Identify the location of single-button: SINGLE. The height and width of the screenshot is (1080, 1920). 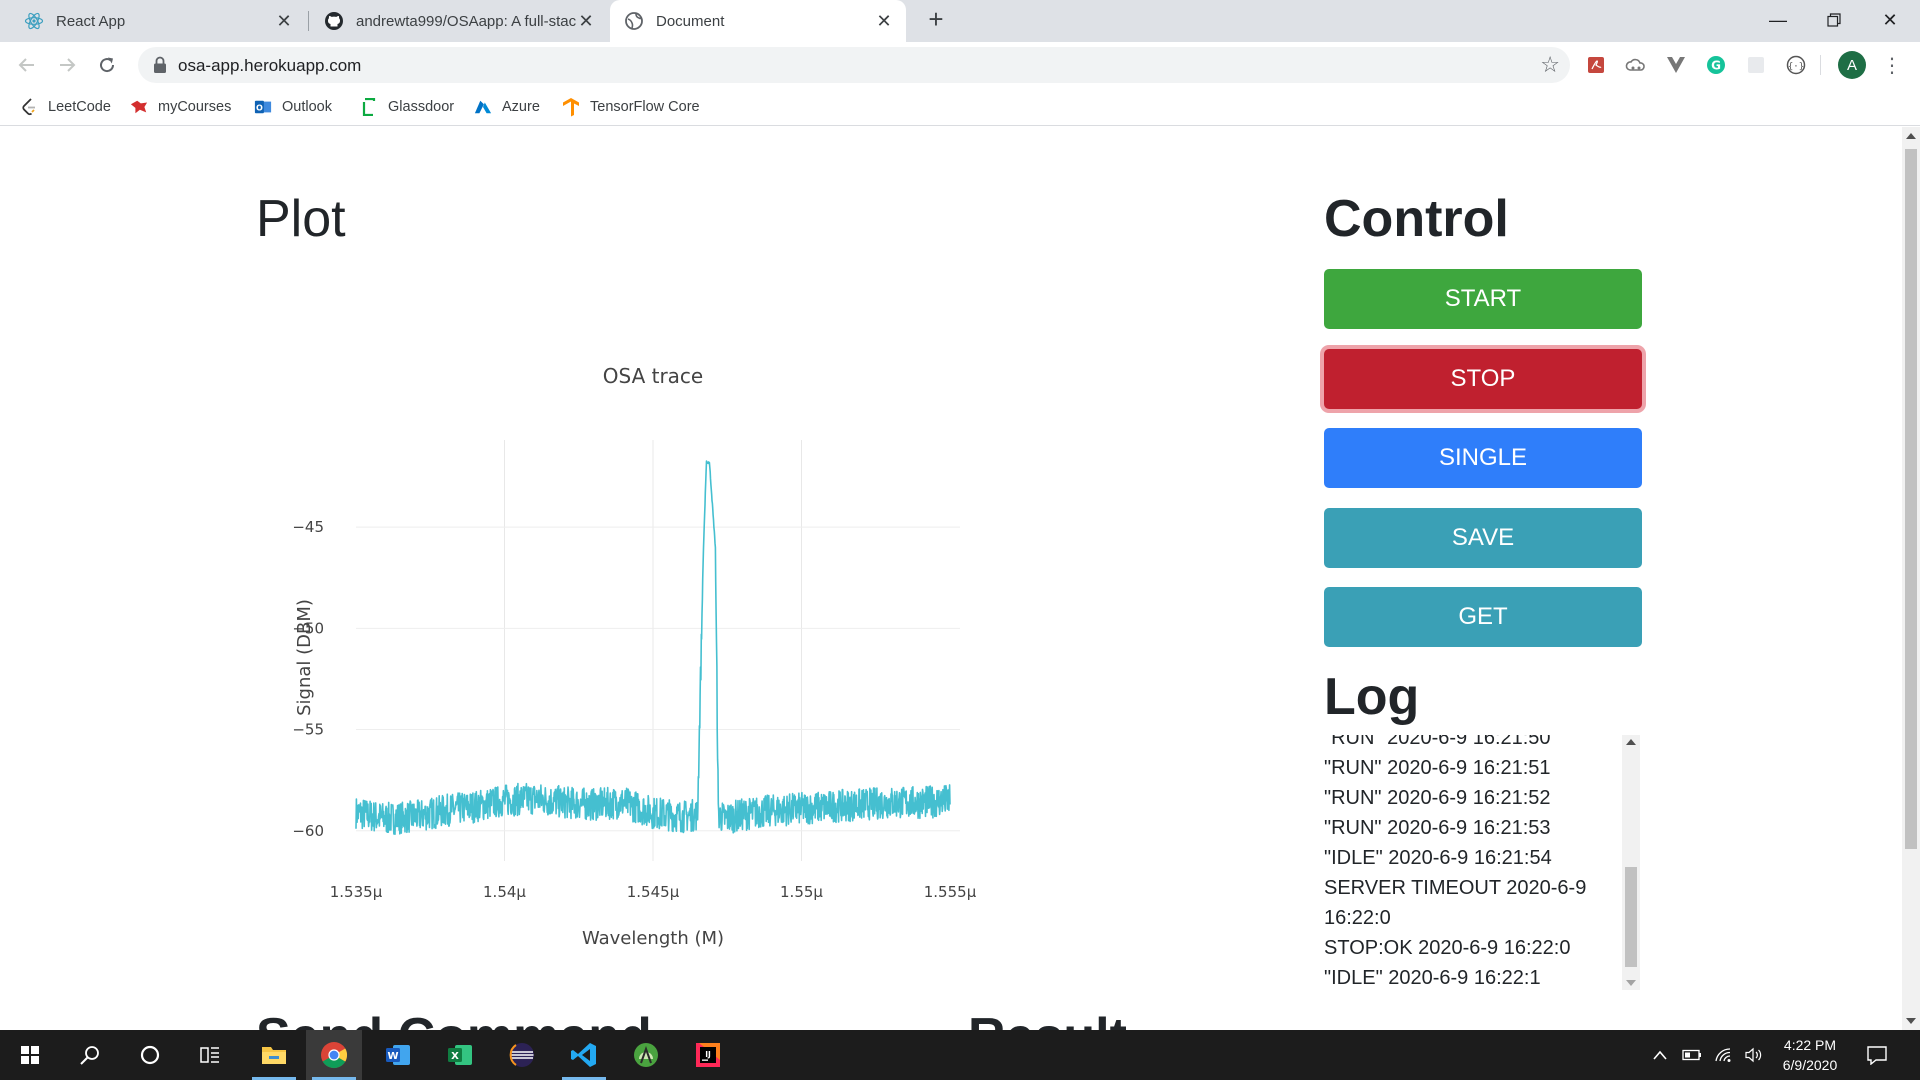
(1483, 458).